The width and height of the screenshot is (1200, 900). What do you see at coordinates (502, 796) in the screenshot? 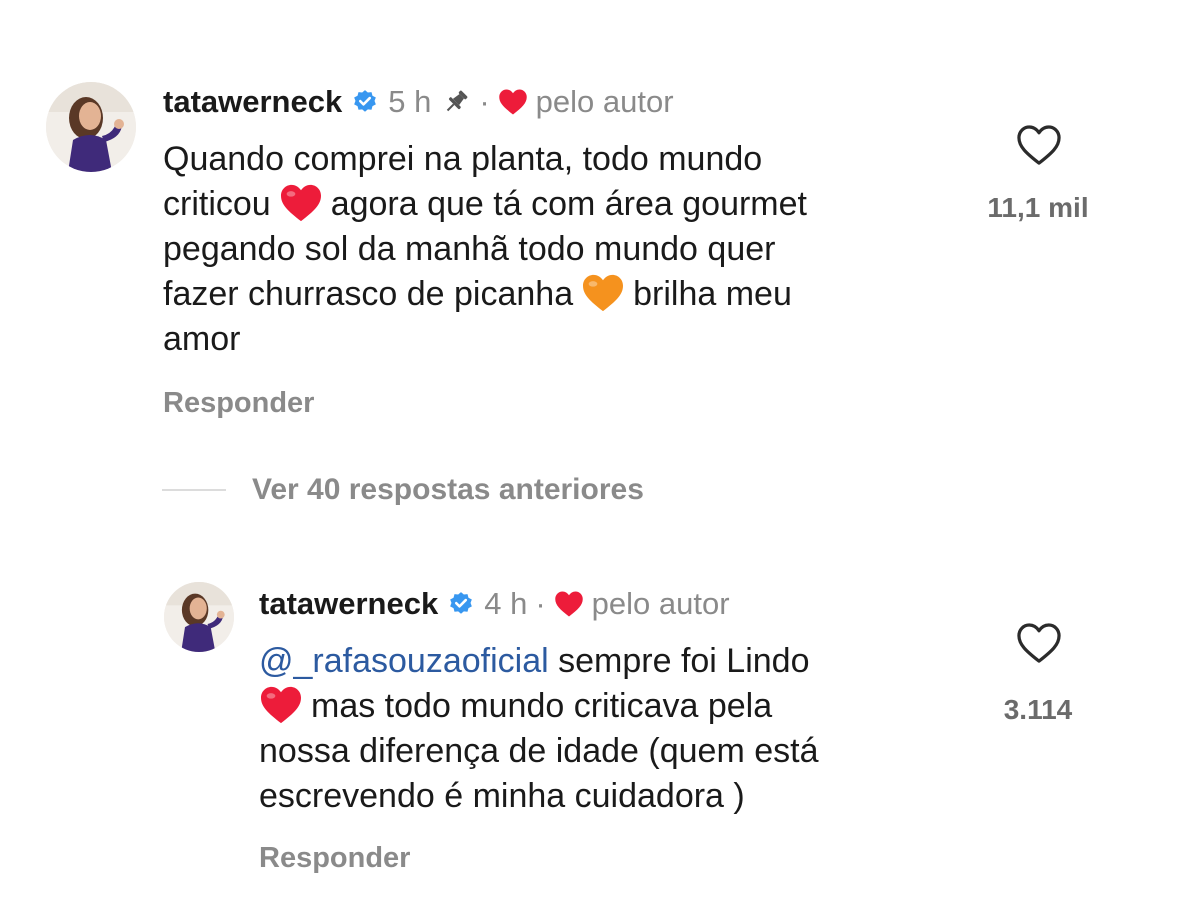
I see `text-line: escrevendo é minha cuidadora )` at bounding box center [502, 796].